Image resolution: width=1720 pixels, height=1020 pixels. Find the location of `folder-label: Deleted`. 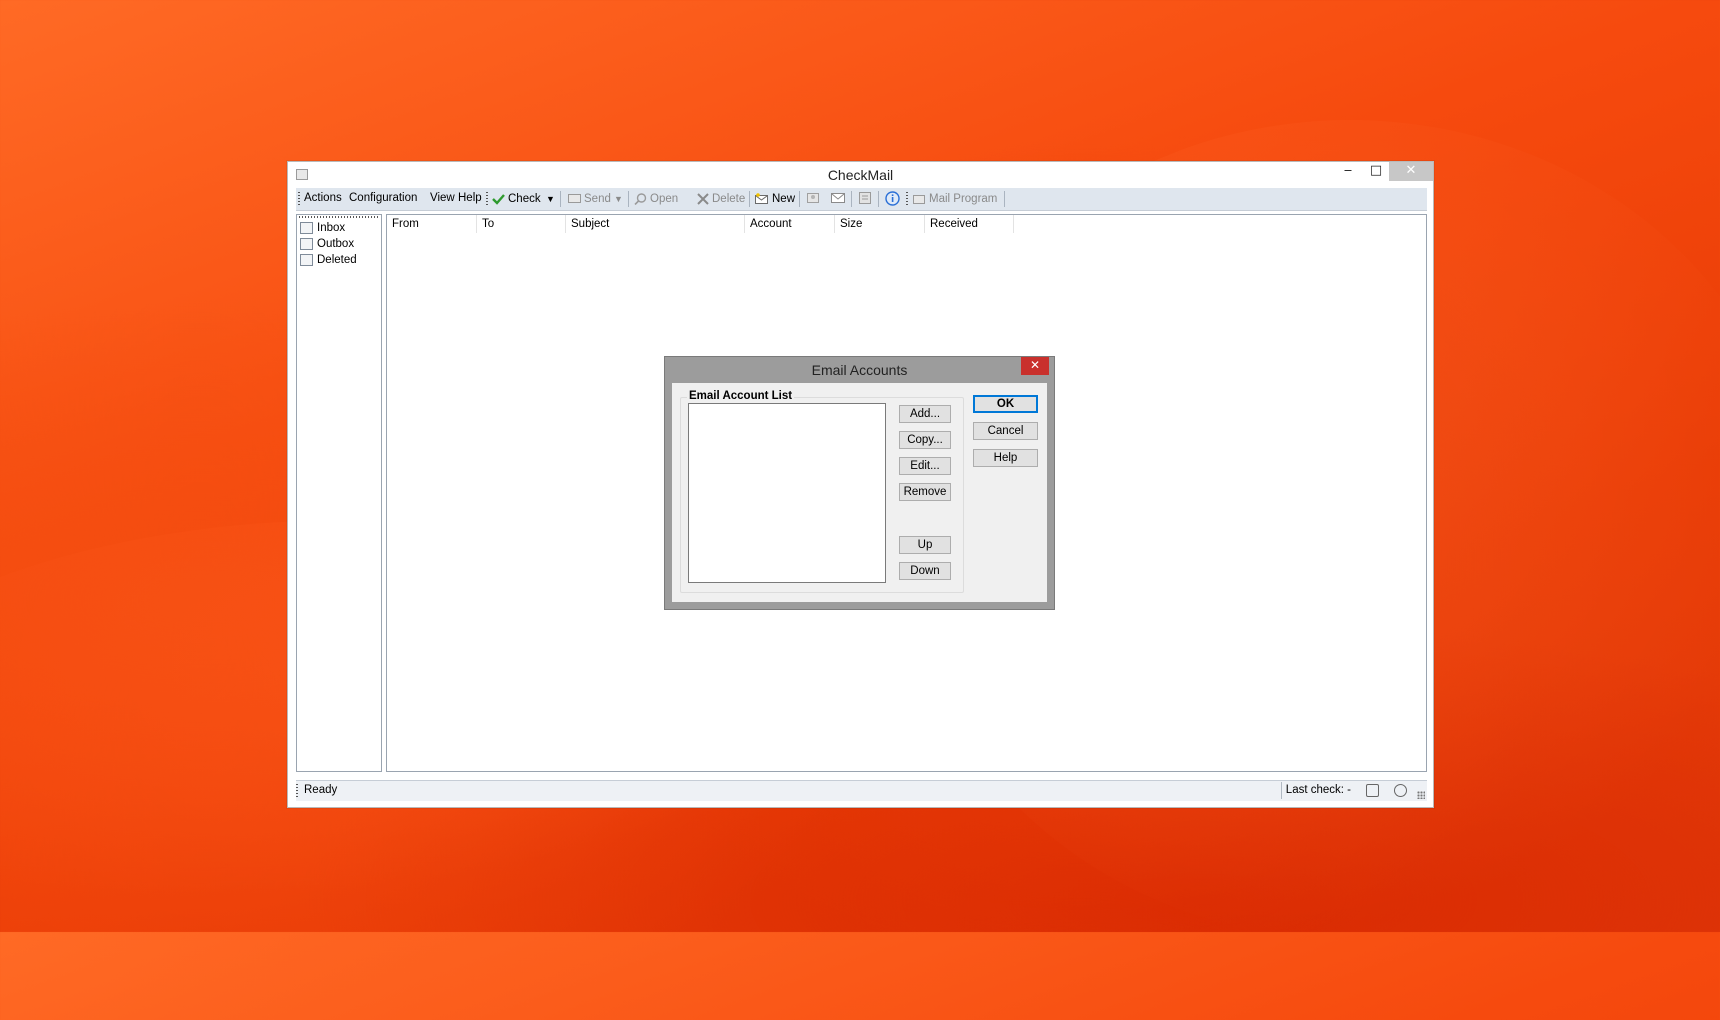

folder-label: Deleted is located at coordinates (337, 260).